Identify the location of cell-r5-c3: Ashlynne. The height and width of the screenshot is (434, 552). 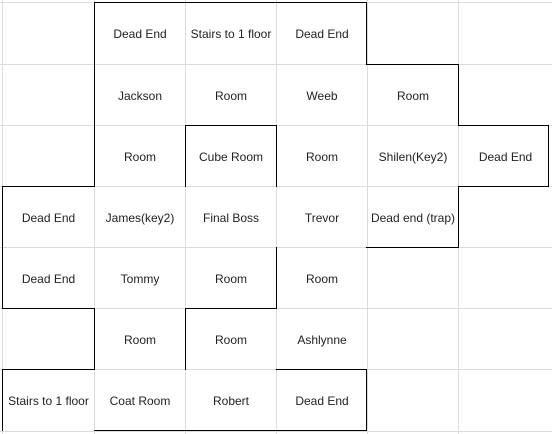
(322, 339).